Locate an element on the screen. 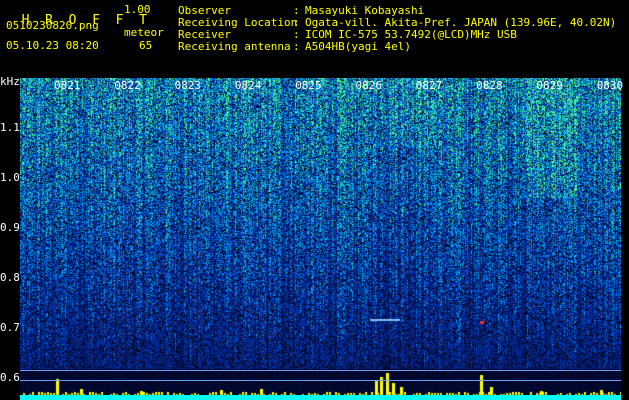  time-tick-label: 0825 is located at coordinates (308, 85).